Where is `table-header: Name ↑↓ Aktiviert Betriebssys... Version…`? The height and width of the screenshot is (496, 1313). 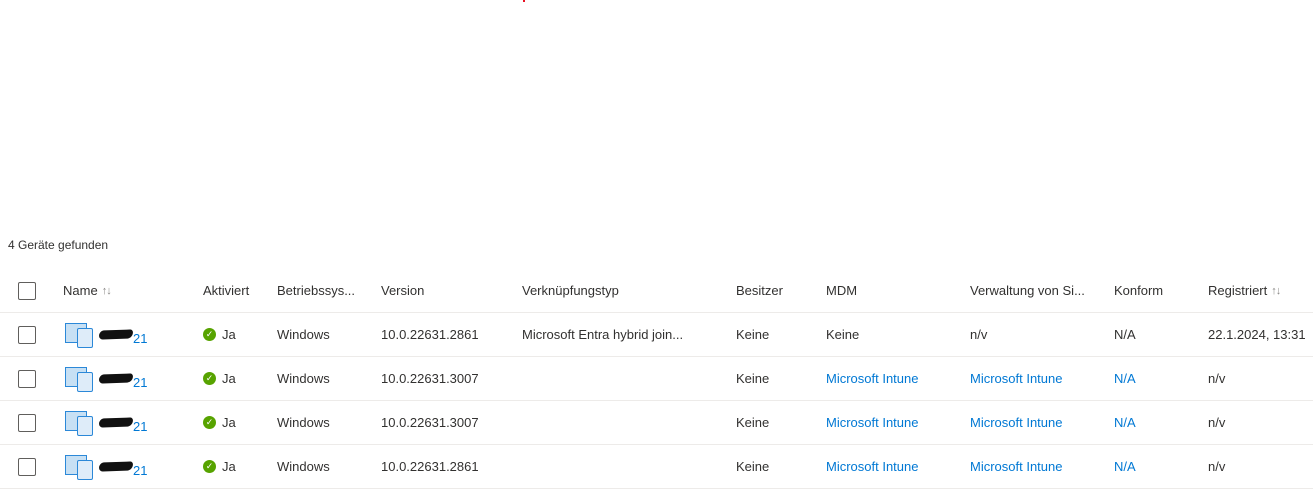 table-header: Name ↑↓ Aktiviert Betriebssys... Version… is located at coordinates (656, 291).